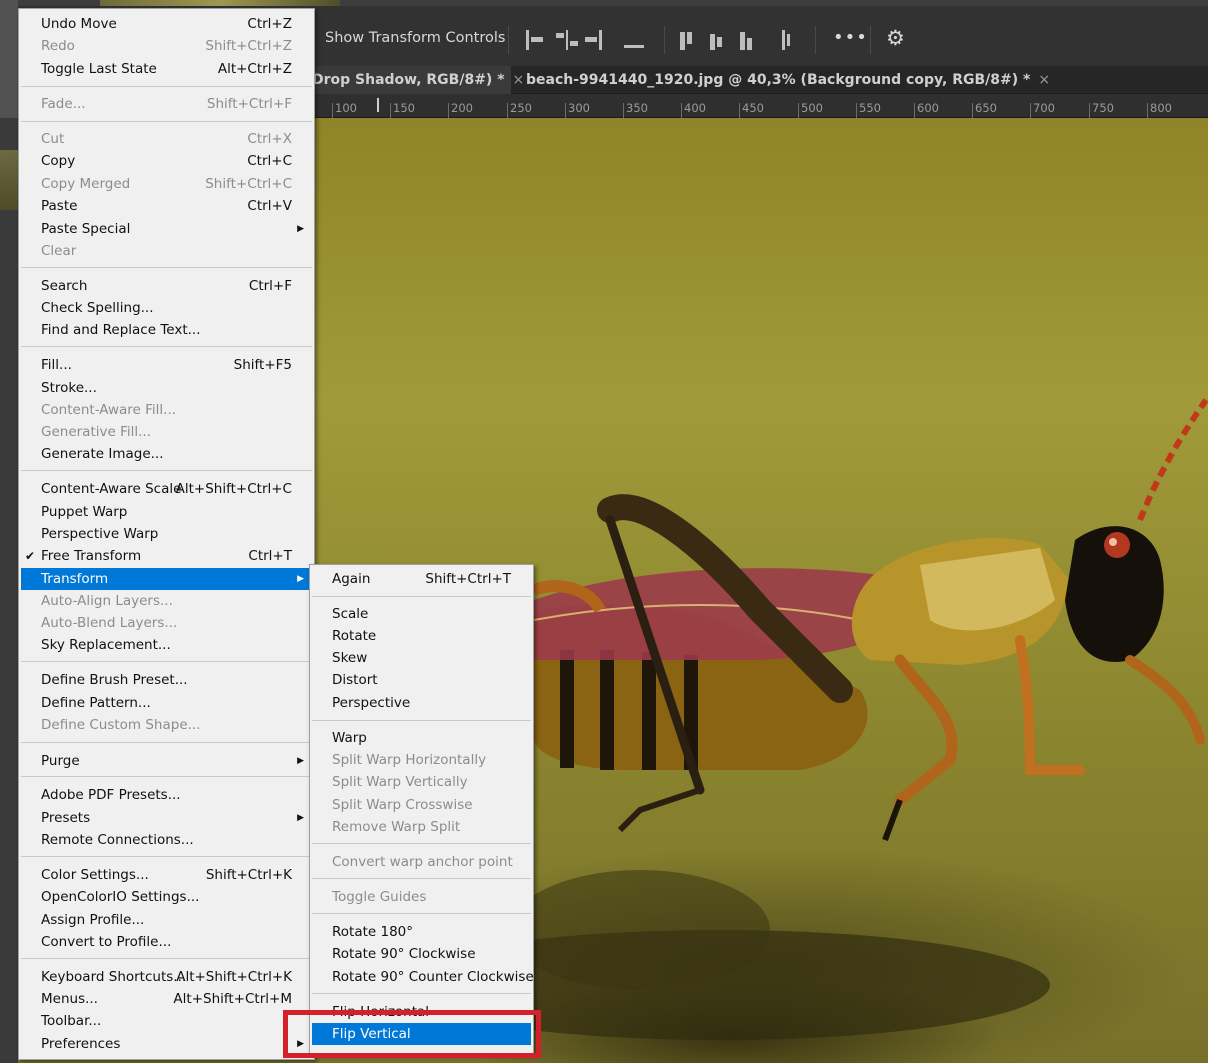  Describe the element at coordinates (166, 1044) in the screenshot. I see `menu-item-preferences: Preferences ▶` at that location.